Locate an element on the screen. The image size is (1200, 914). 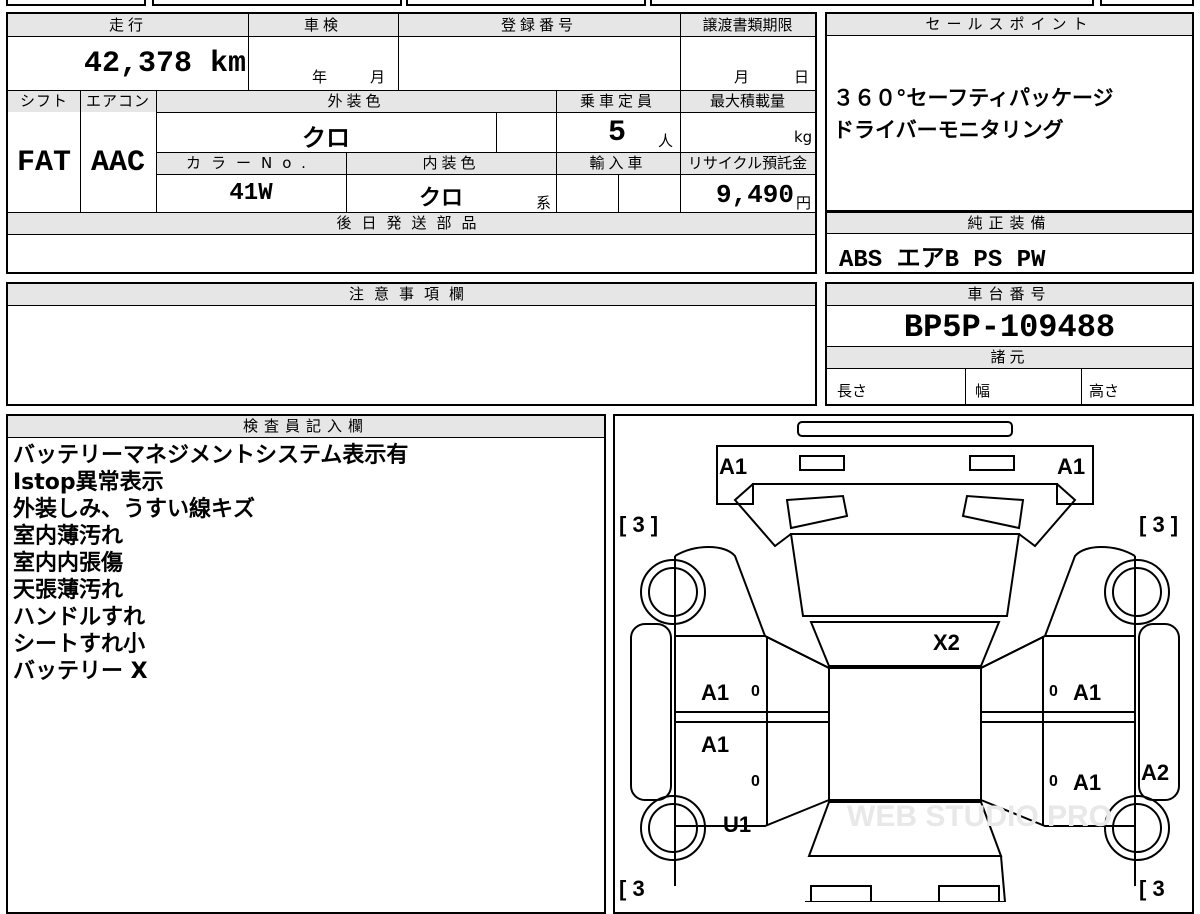
inspector-label: 検査員記入欄 is located at coordinates (306, 427).